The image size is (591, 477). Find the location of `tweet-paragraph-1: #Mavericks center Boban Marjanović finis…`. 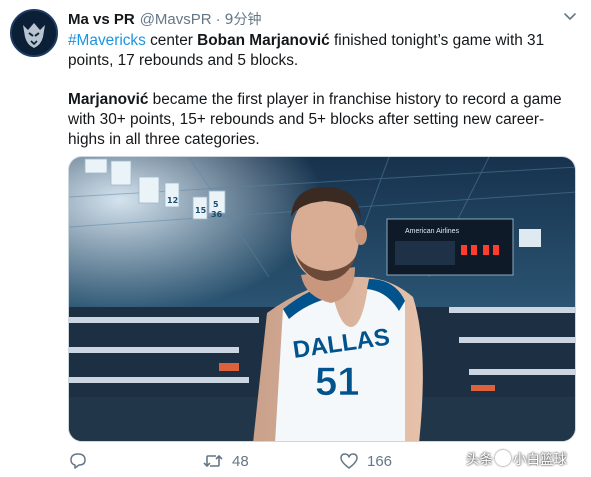

tweet-paragraph-1: #Mavericks center Boban Marjanović finis… is located at coordinates (324, 51).